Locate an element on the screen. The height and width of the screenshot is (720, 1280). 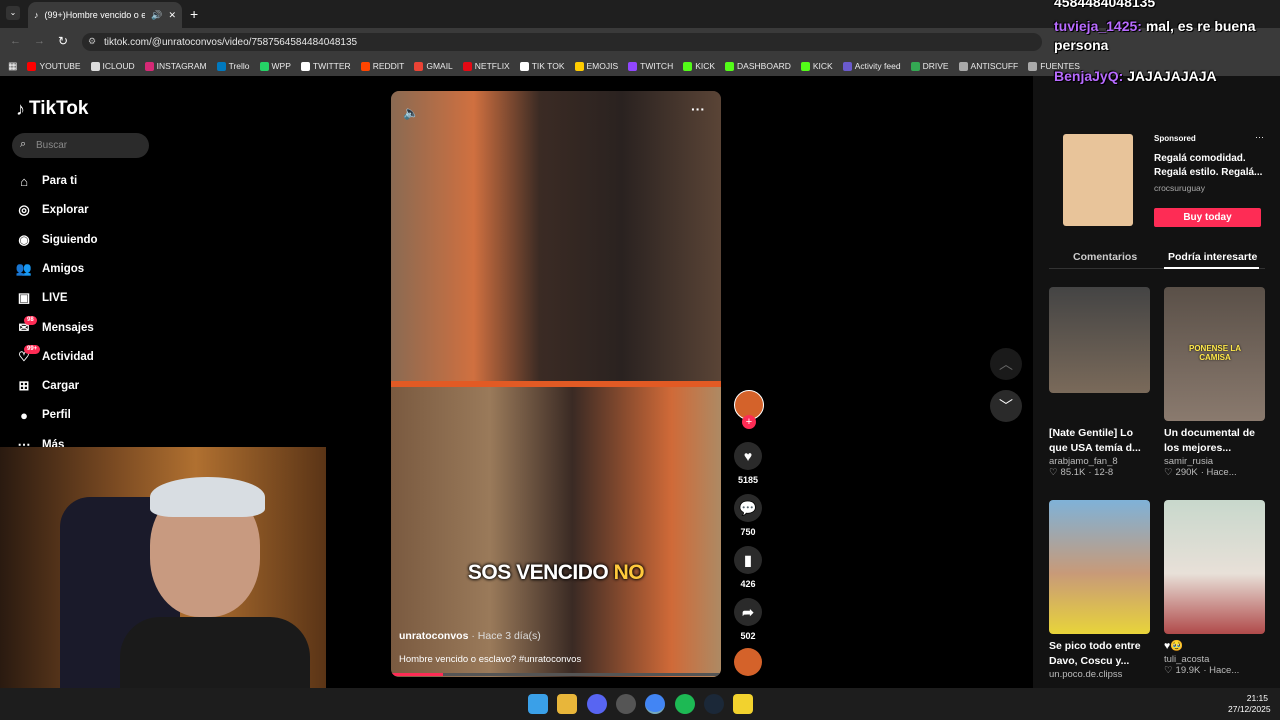
save-count: 426 is located at coordinates (748, 584).